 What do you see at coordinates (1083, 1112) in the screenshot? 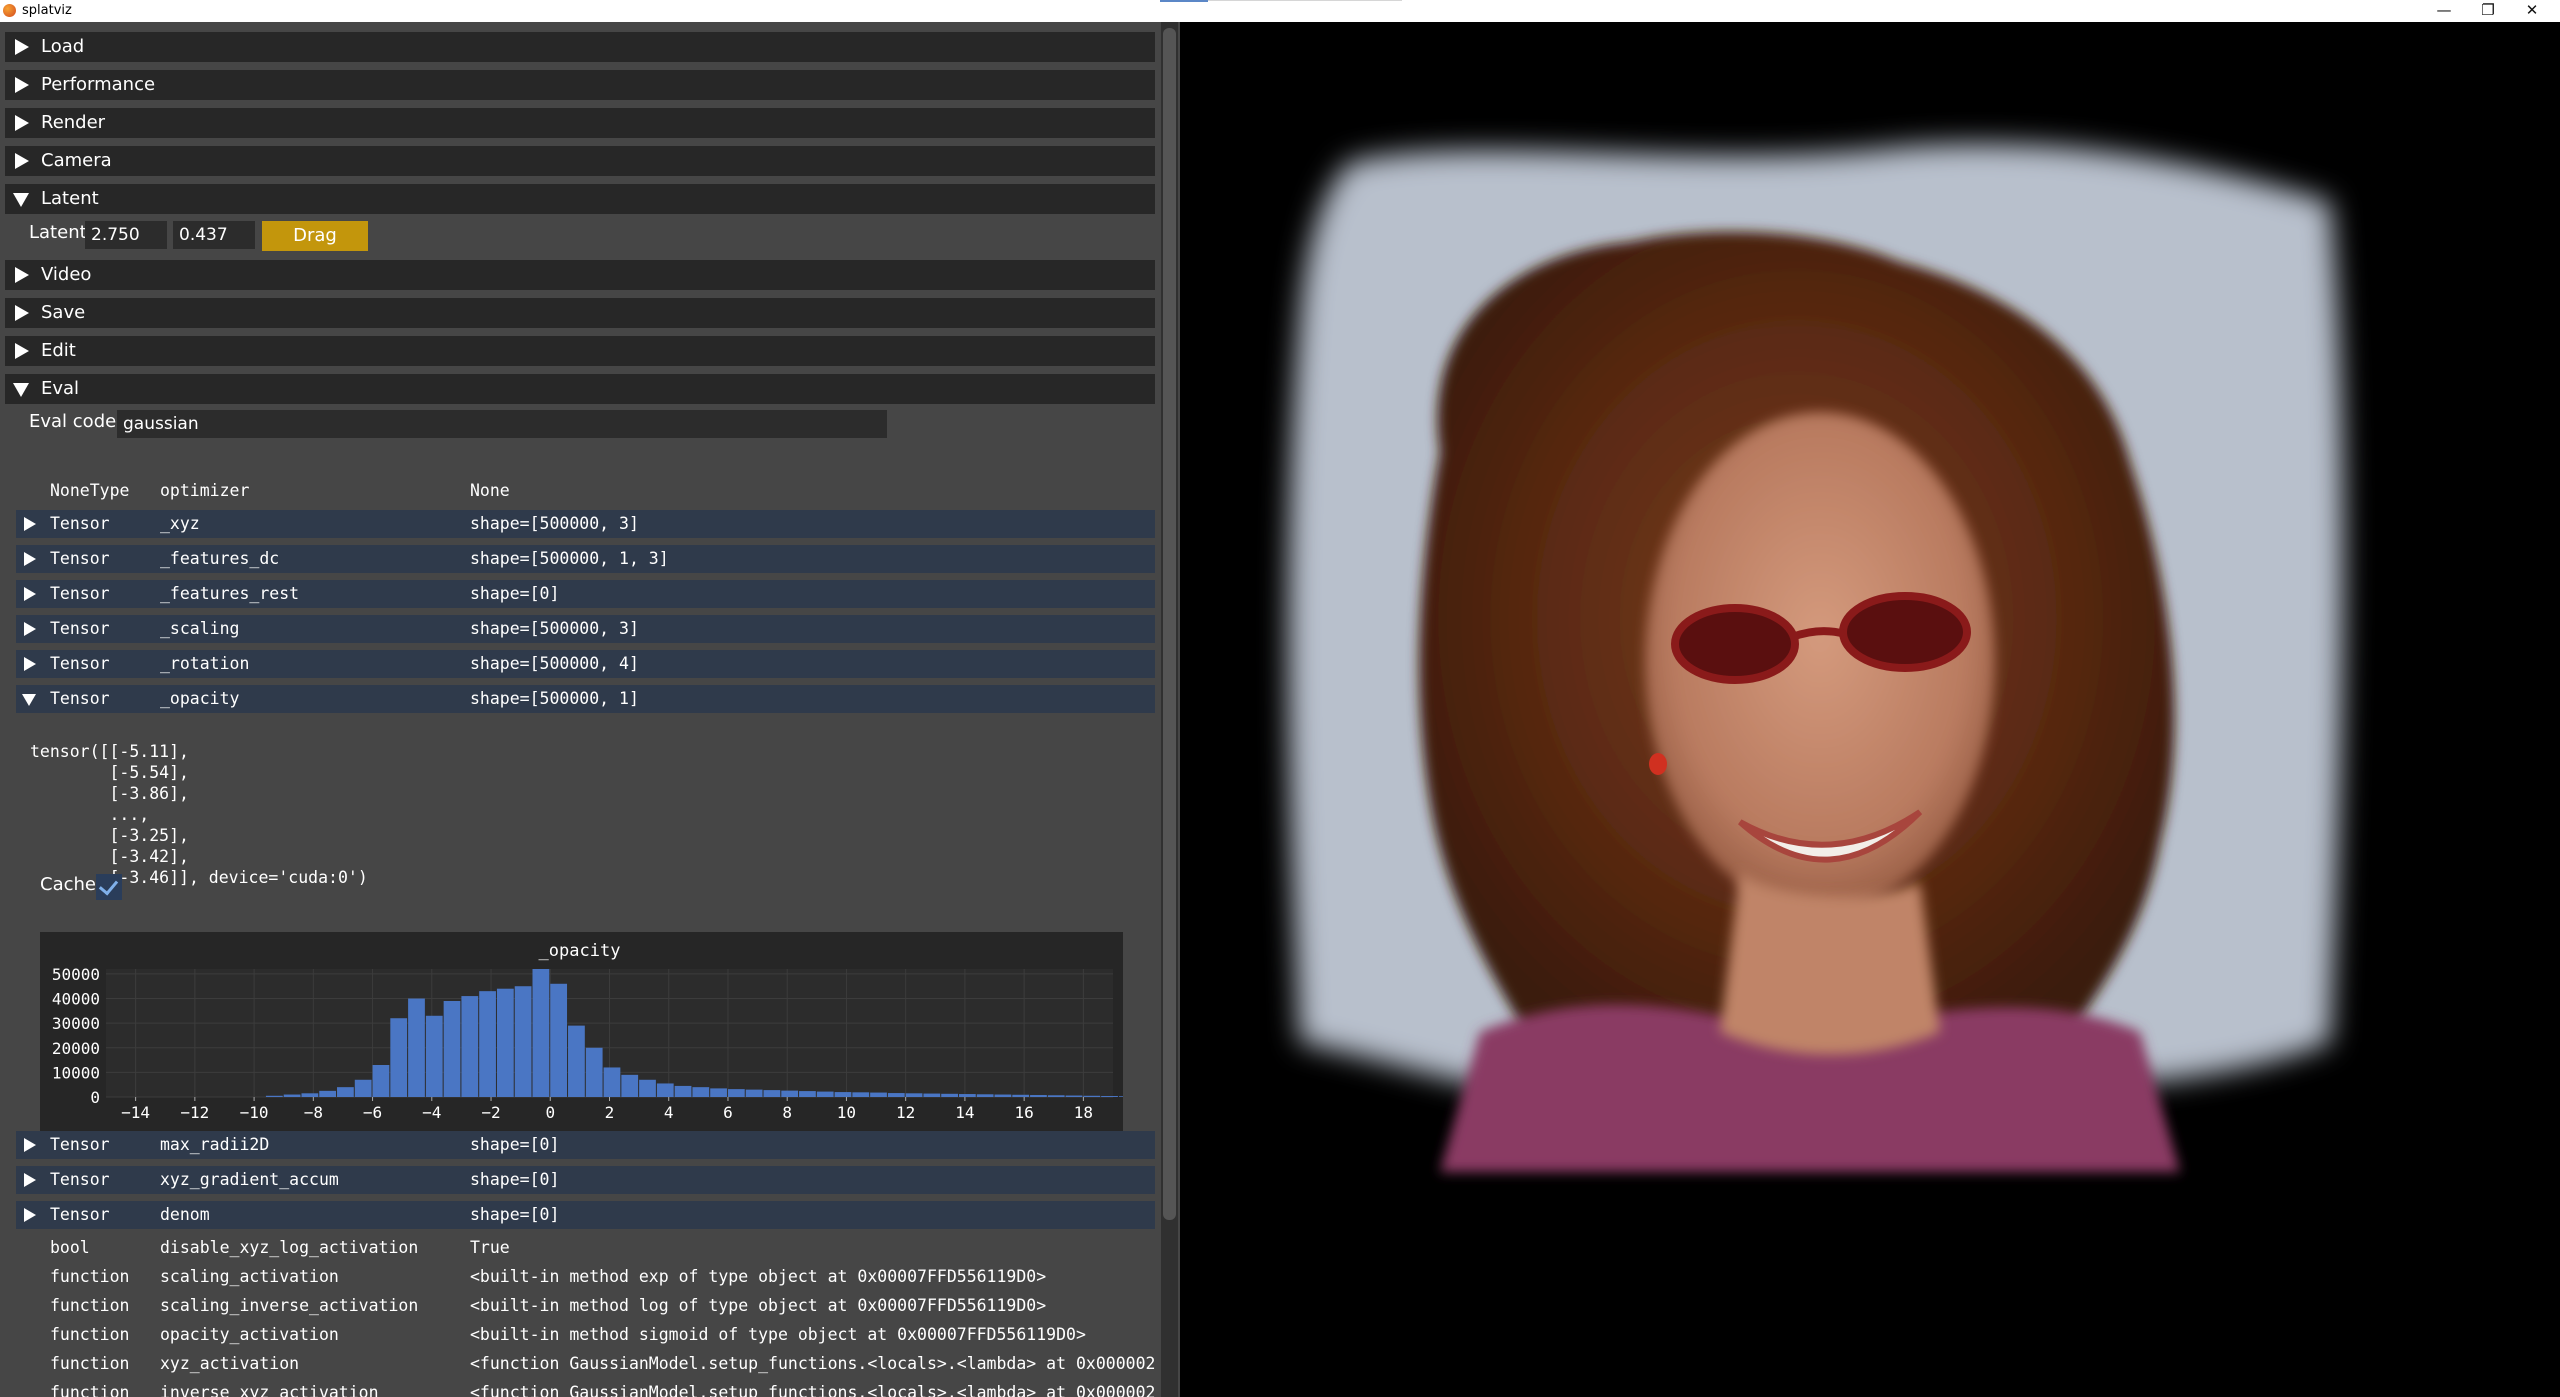
I see `x-tick-label: 18` at bounding box center [1083, 1112].